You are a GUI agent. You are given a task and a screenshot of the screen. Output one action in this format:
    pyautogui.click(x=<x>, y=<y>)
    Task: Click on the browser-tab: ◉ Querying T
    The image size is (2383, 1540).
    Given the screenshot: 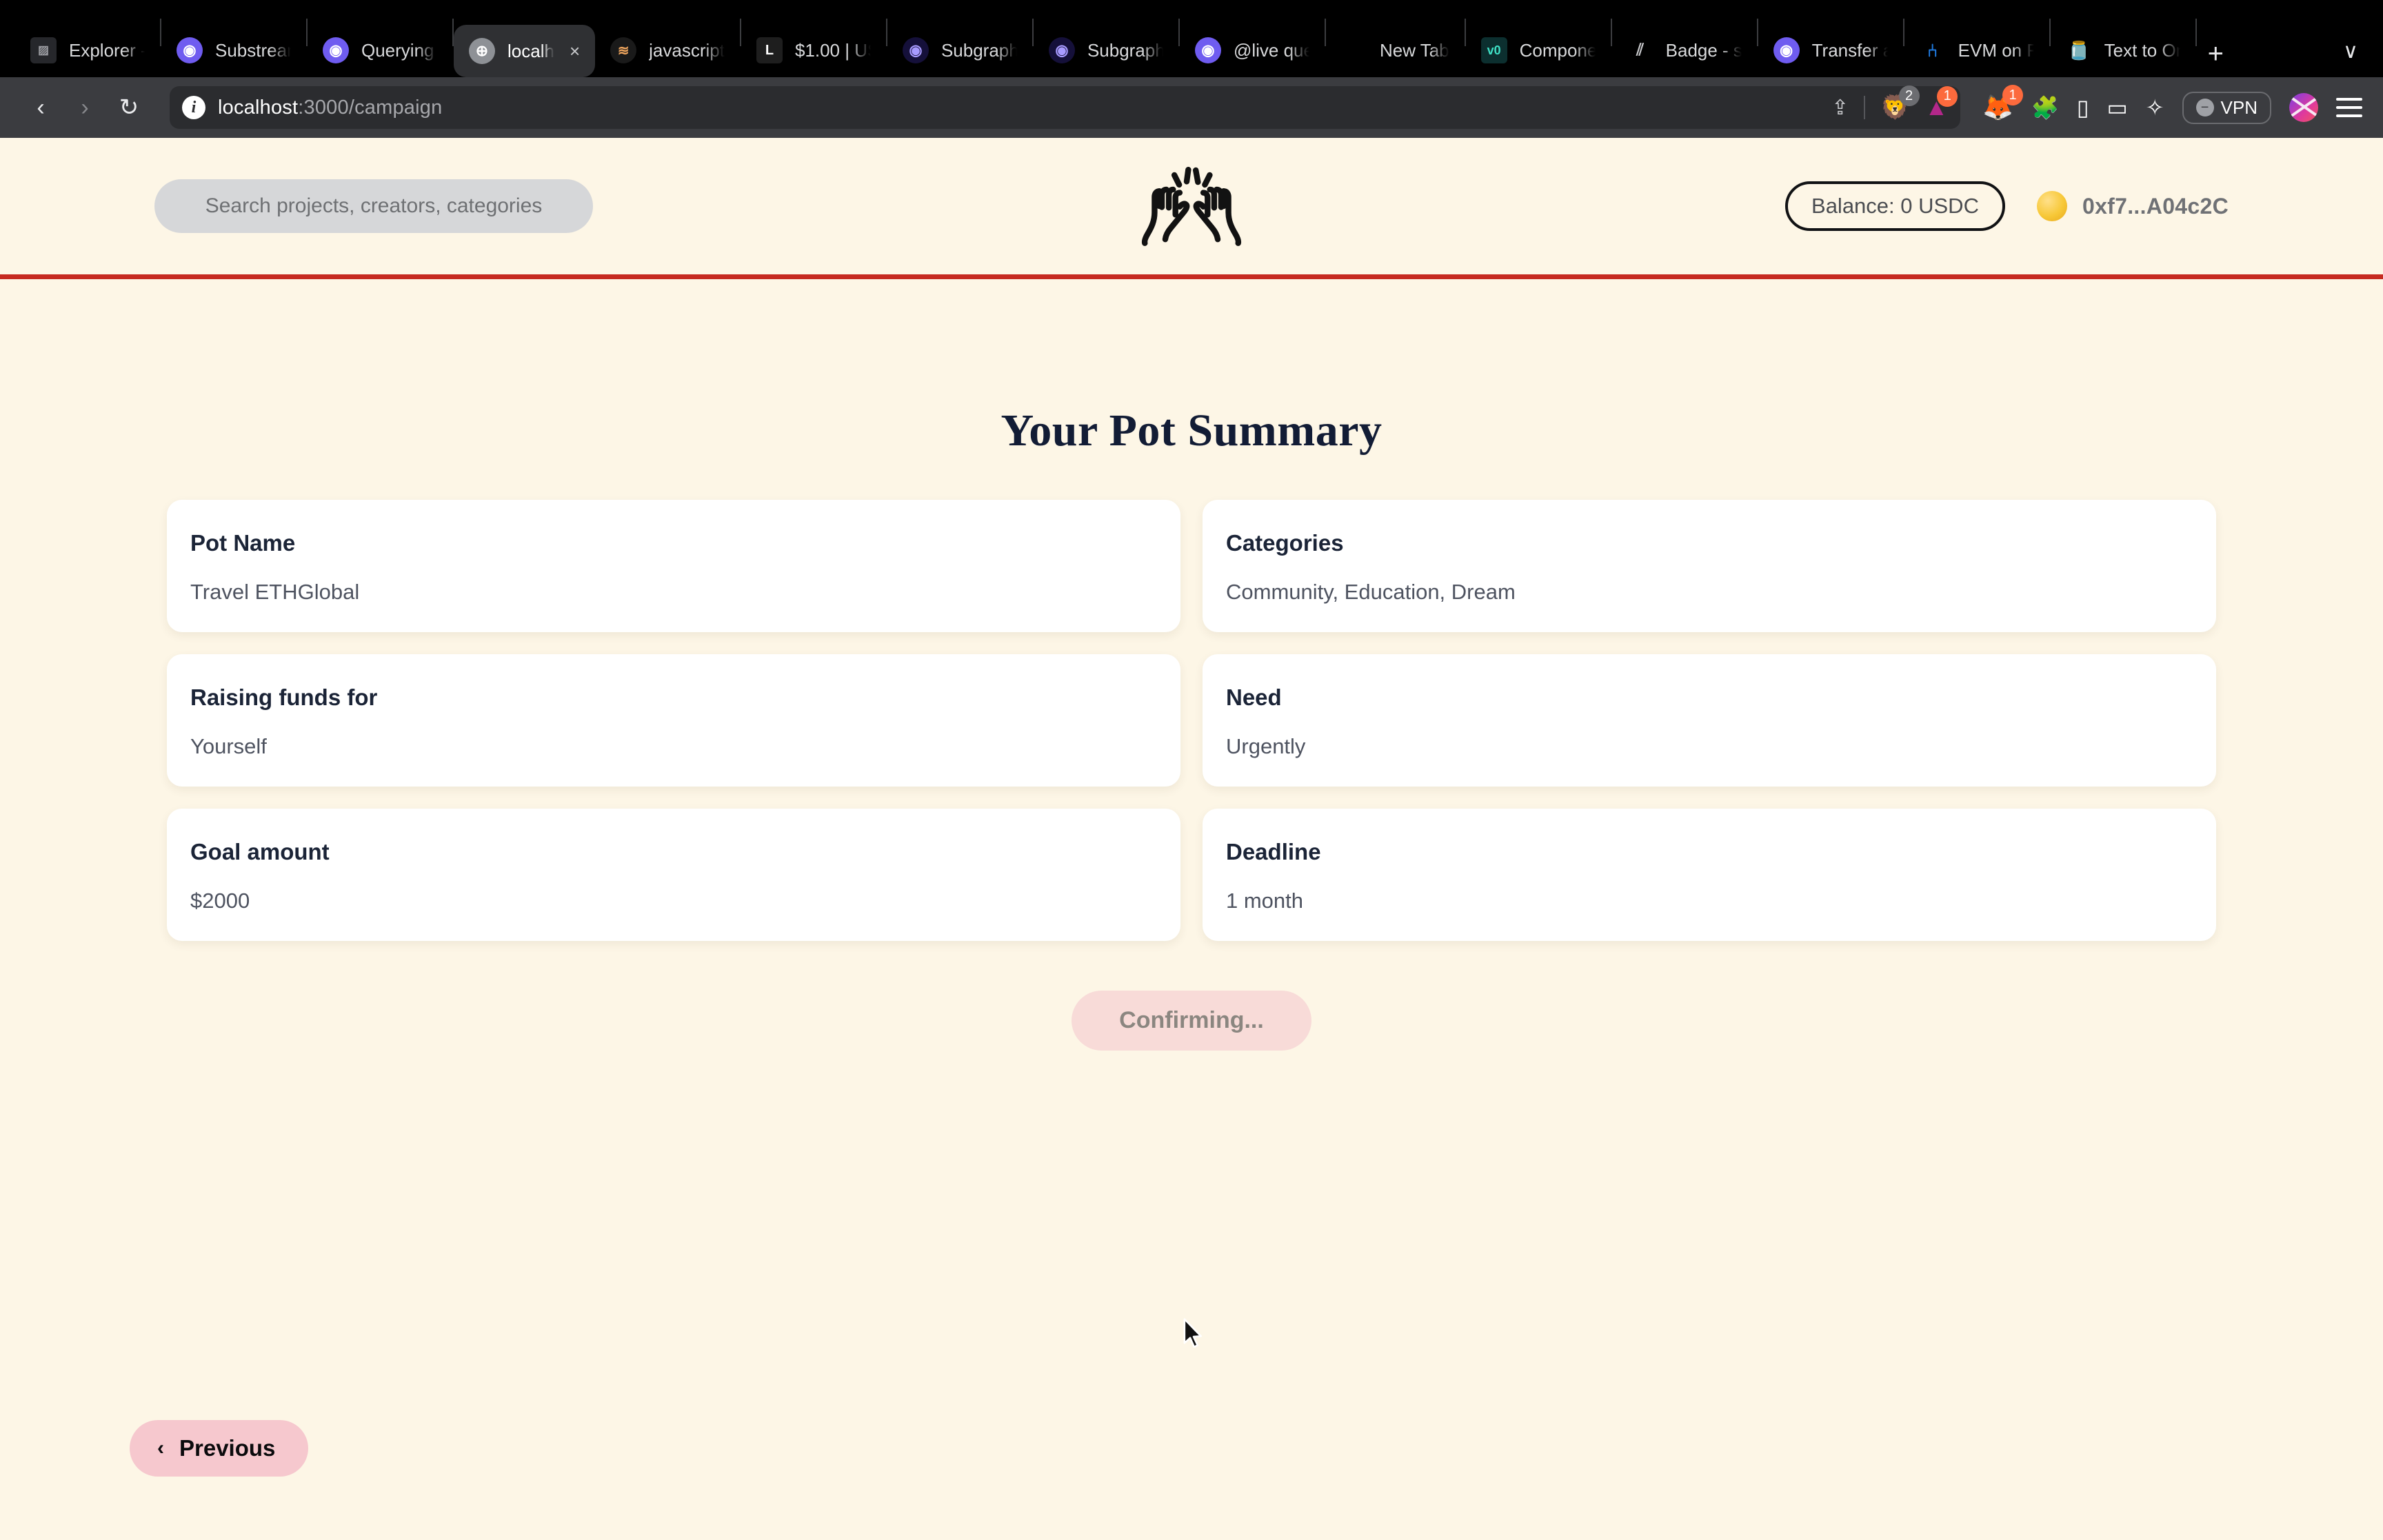 What is the action you would take?
    pyautogui.click(x=380, y=50)
    